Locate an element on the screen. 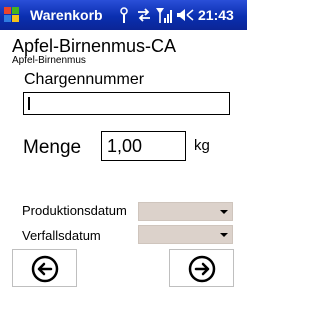 This screenshot has height=327, width=320. back-button is located at coordinates (44, 268).